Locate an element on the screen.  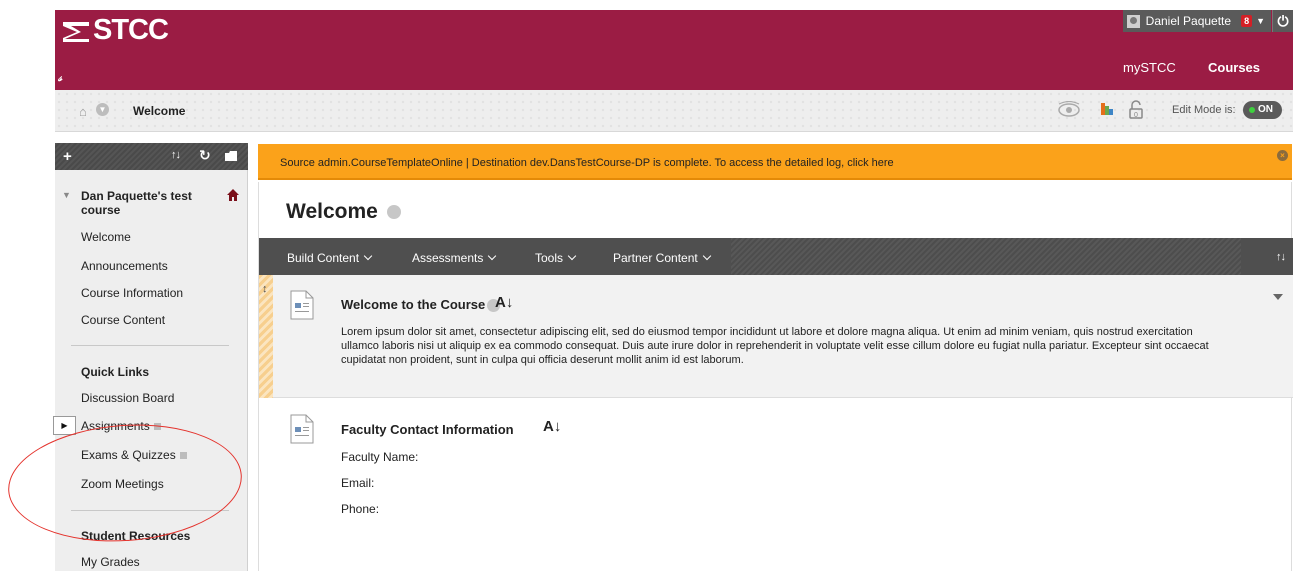
tools-menu: Tools is located at coordinates (556, 258).